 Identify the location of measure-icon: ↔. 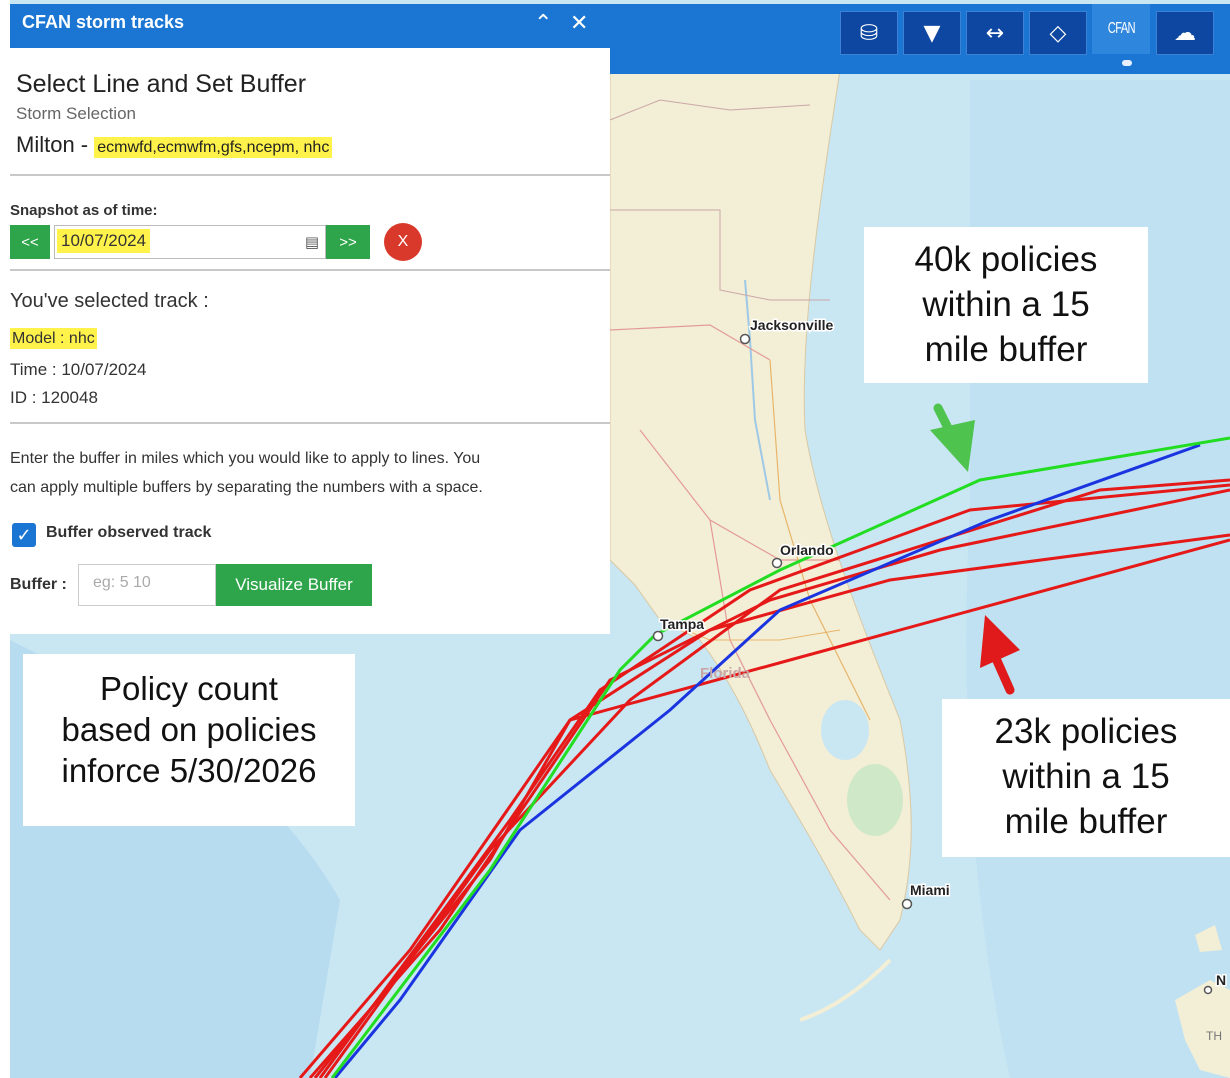
(995, 33).